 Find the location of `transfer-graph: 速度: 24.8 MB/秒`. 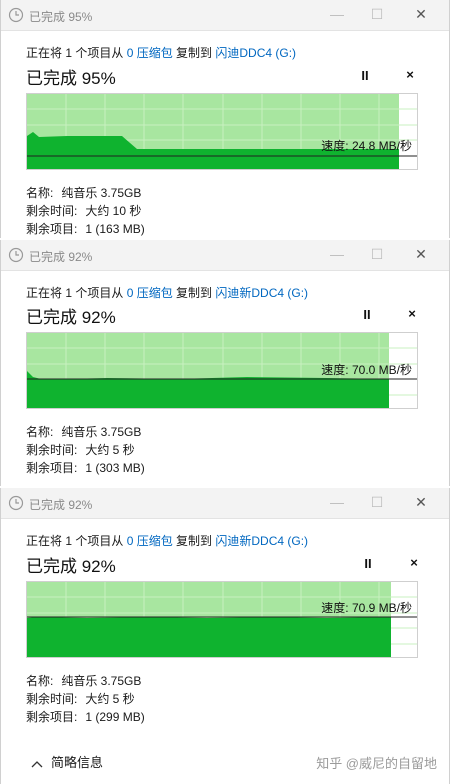

transfer-graph: 速度: 24.8 MB/秒 is located at coordinates (222, 131).